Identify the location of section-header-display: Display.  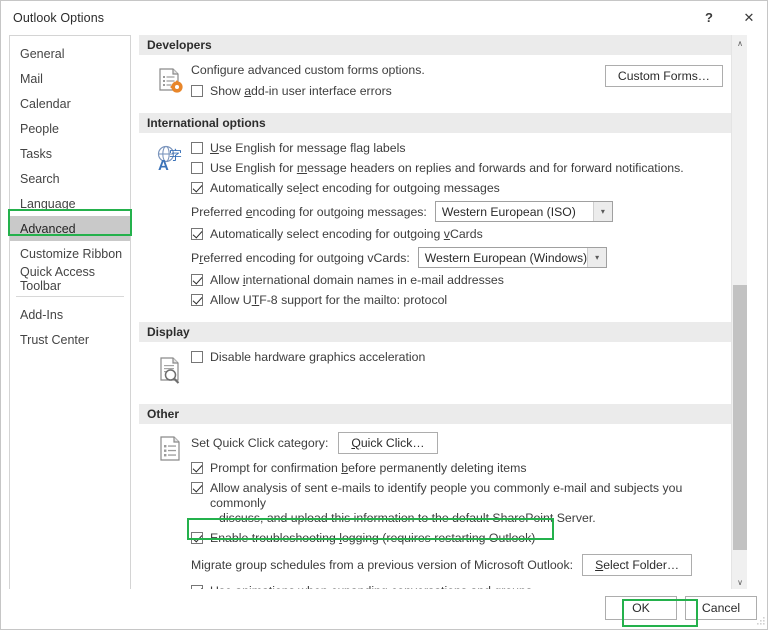
(435, 332).